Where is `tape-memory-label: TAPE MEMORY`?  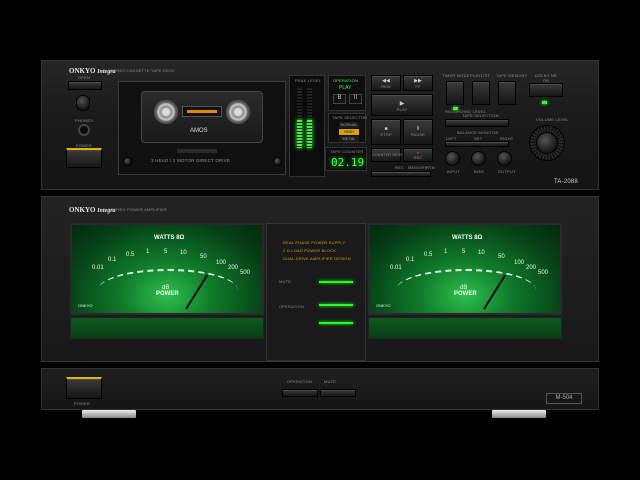
tape-memory-label: TAPE MEMORY is located at coordinates (512, 75).